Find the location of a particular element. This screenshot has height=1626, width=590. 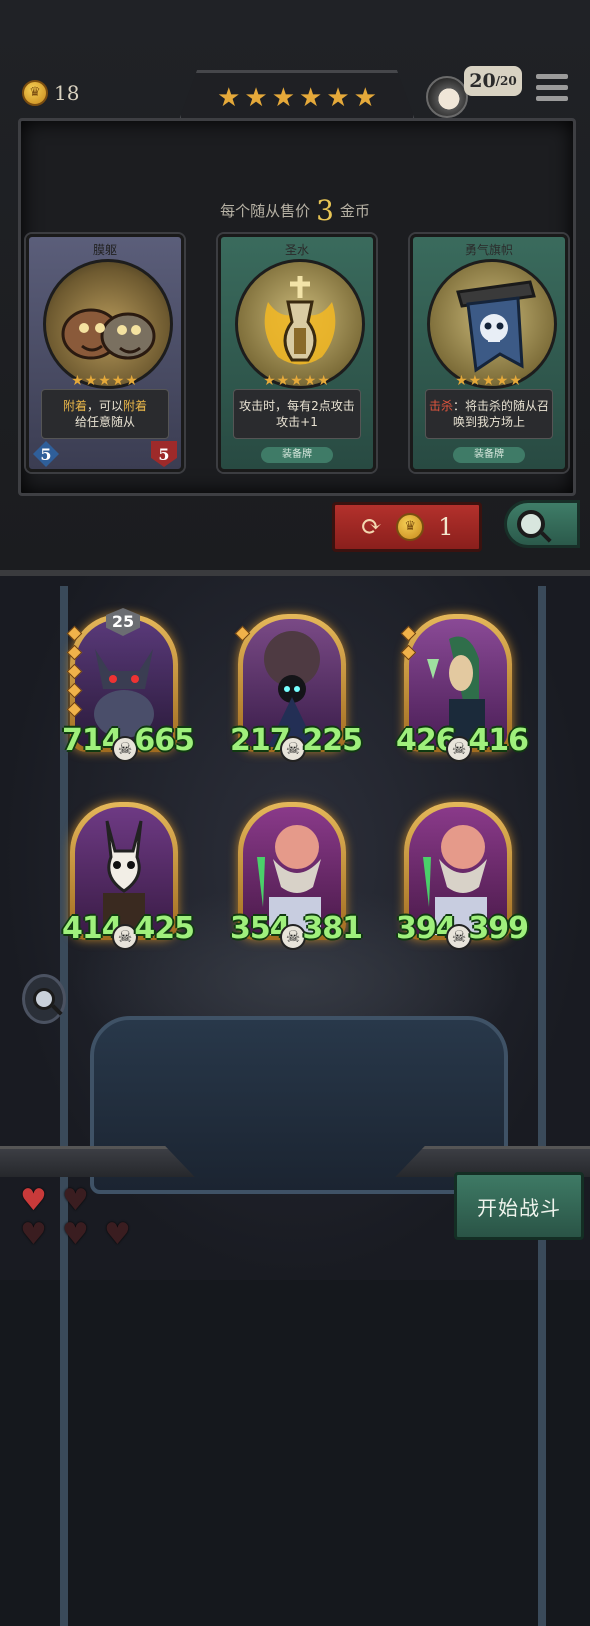

price-value: 3 is located at coordinates (325, 210).